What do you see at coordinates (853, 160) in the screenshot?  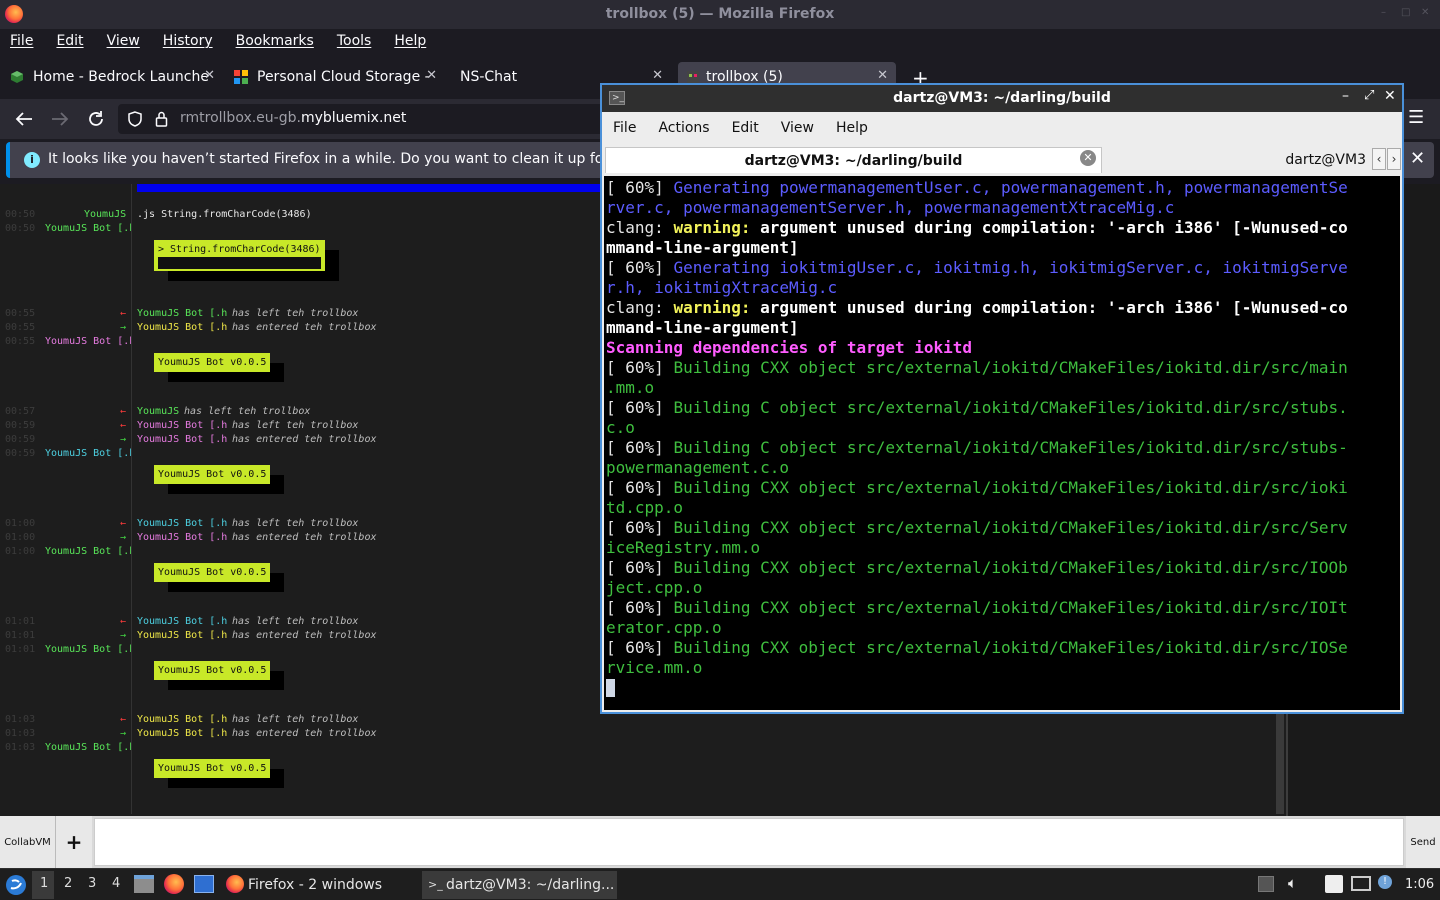 I see `terminal-tab-active: dartz@VM3: ~/darling/build` at bounding box center [853, 160].